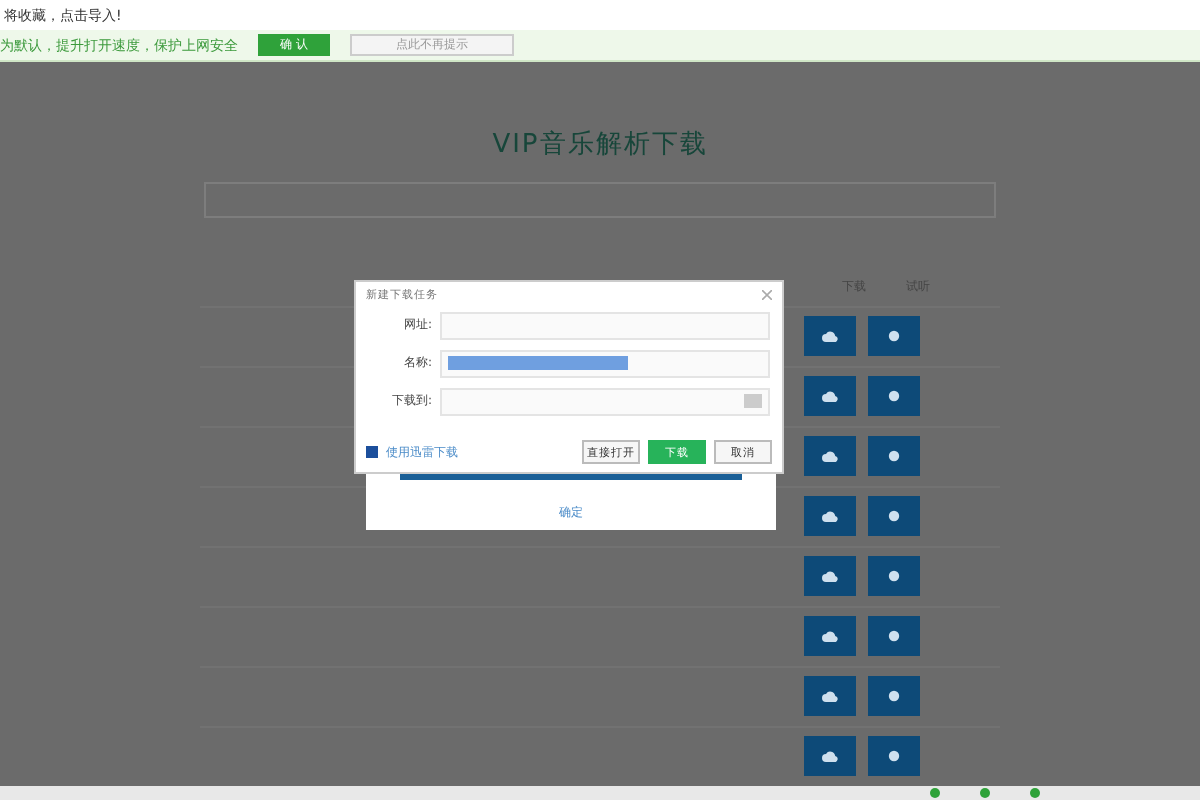 The width and height of the screenshot is (1200, 800). What do you see at coordinates (372, 452) in the screenshot?
I see `thunder-icon` at bounding box center [372, 452].